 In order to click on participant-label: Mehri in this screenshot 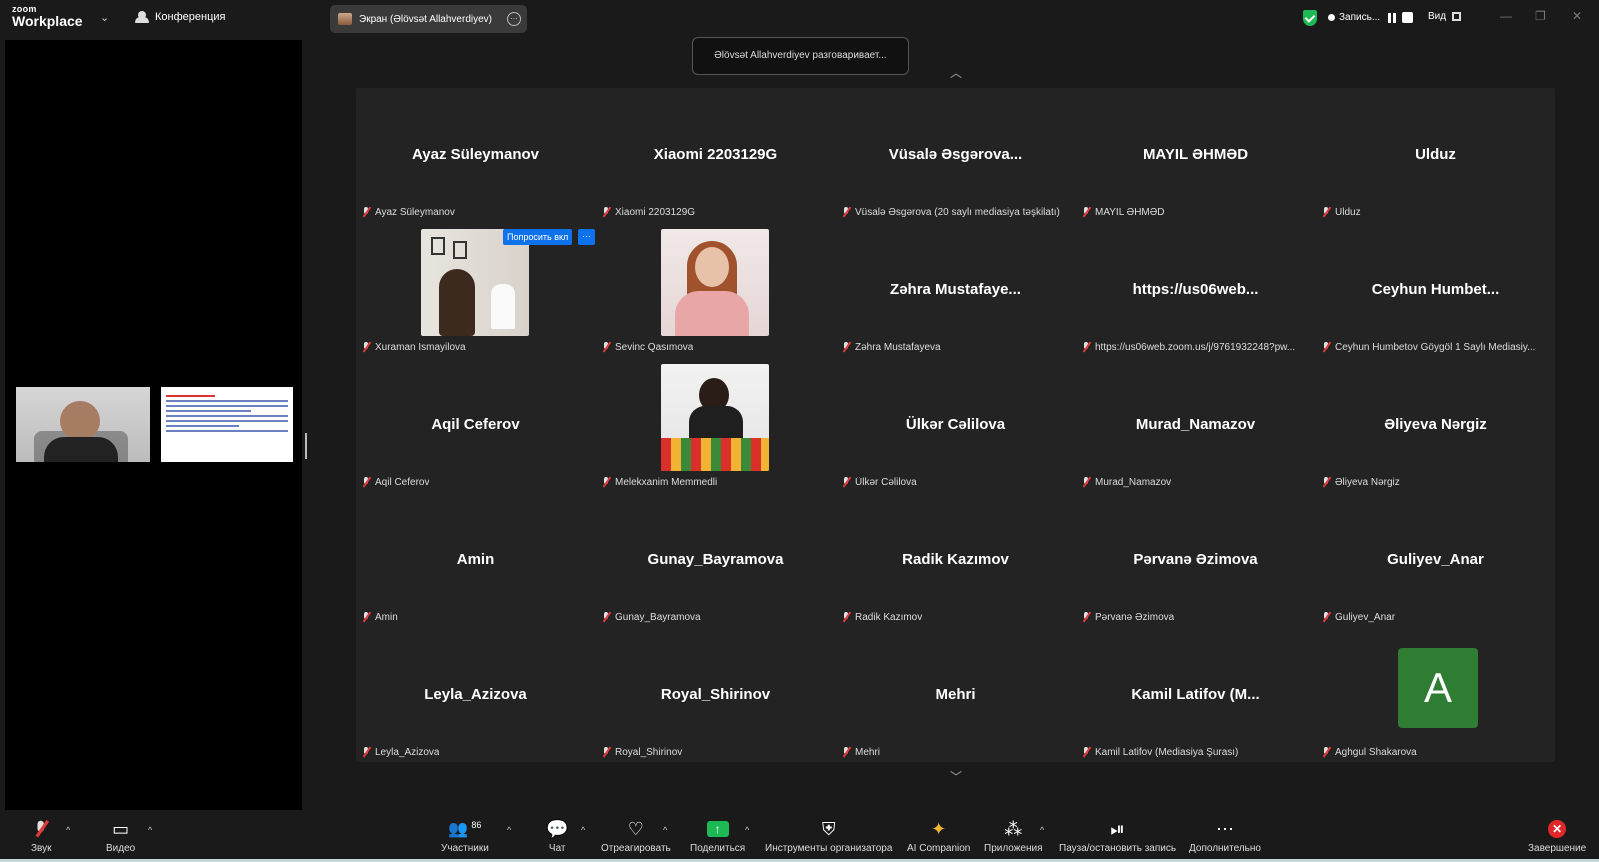, I will do `click(861, 752)`.